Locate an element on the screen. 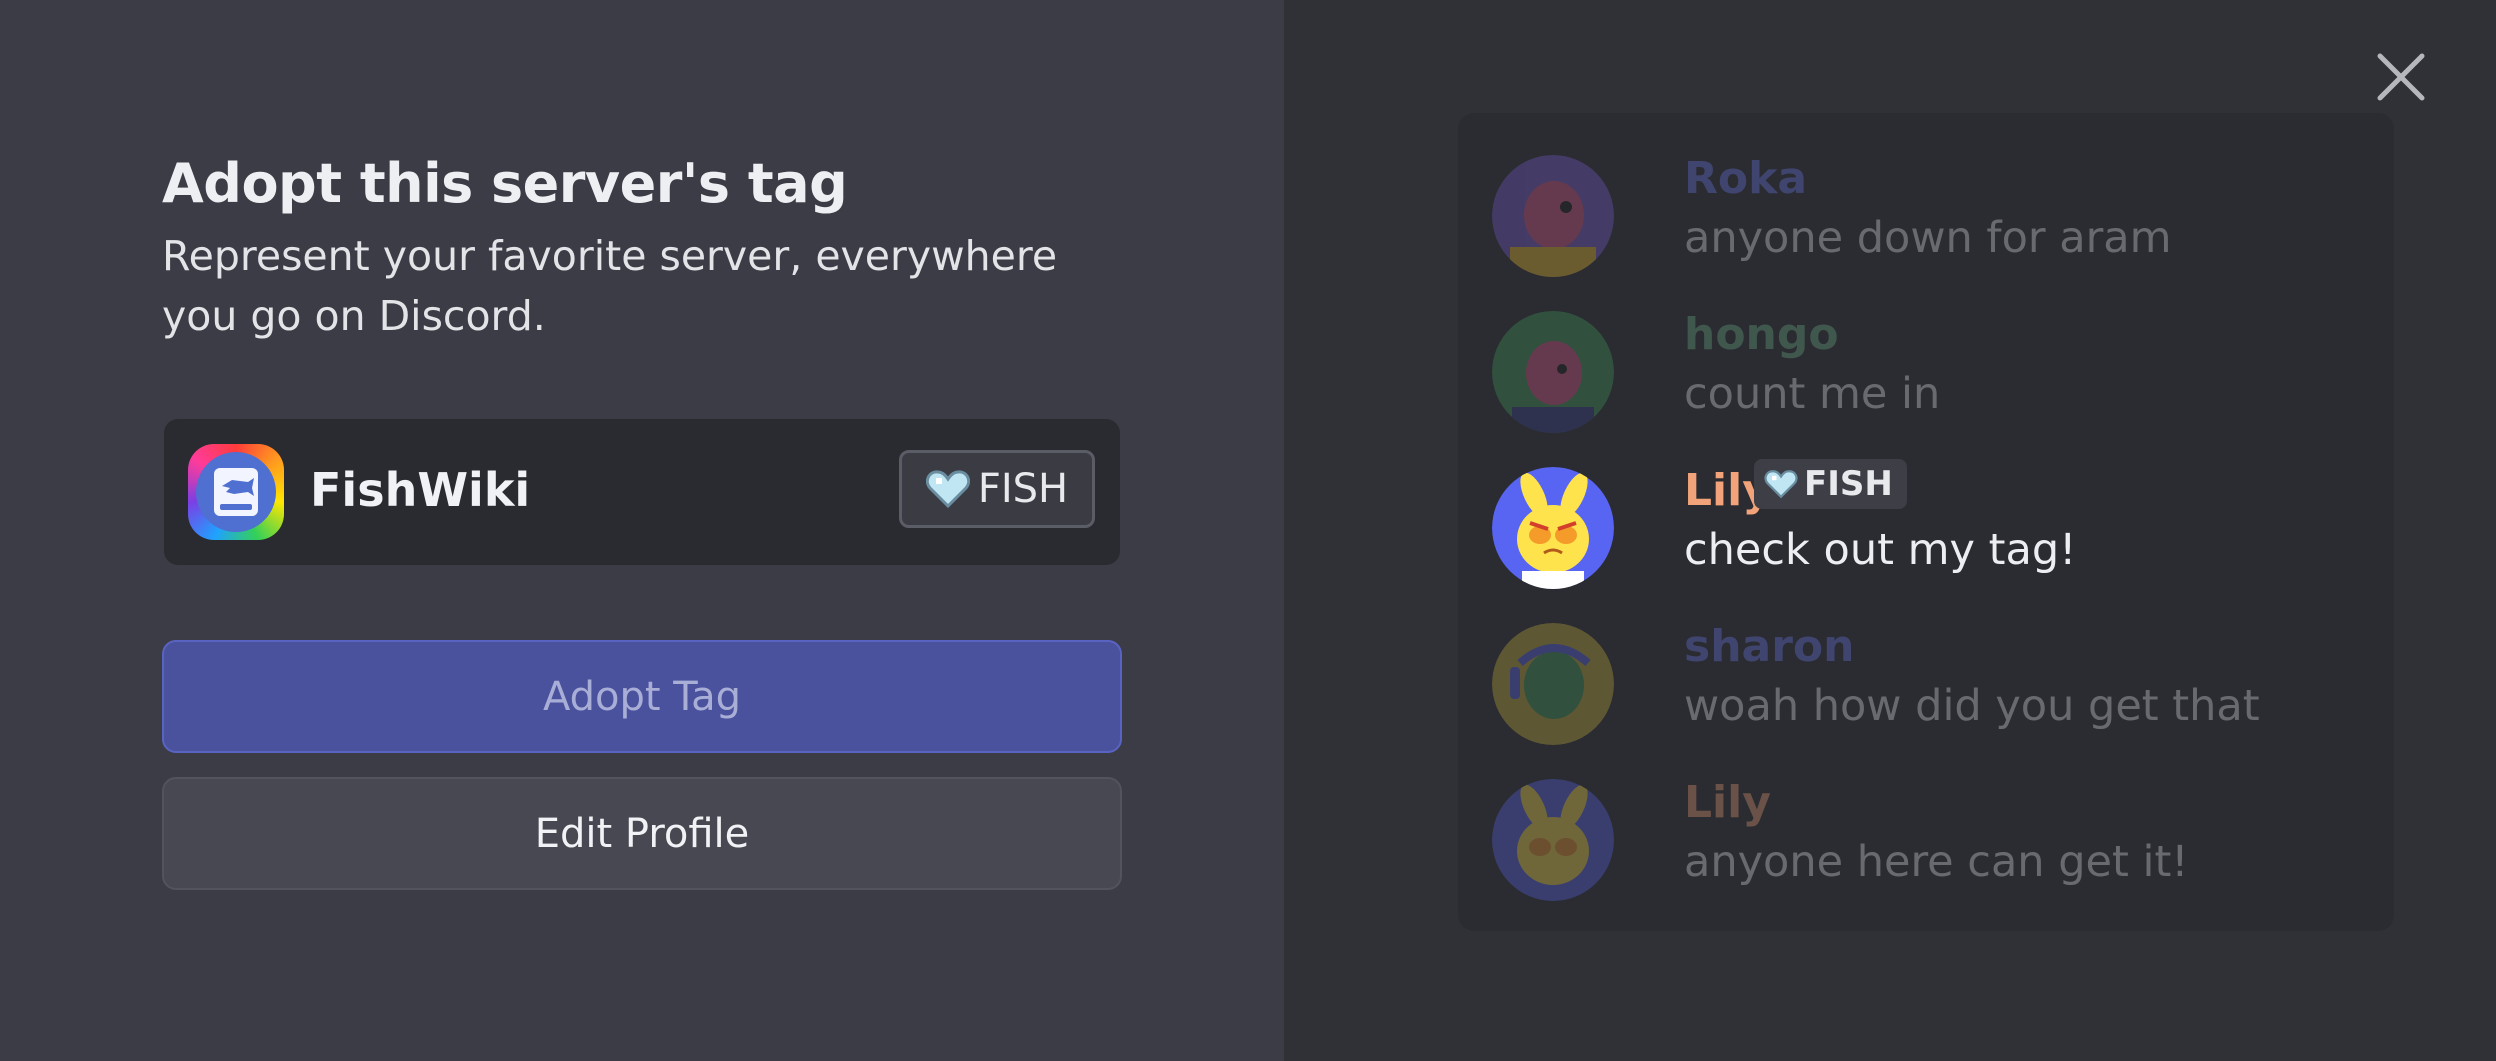 This screenshot has width=2496, height=1061. chat-message-highlighted: Lily FISH check out my tag! is located at coordinates (1932, 529).